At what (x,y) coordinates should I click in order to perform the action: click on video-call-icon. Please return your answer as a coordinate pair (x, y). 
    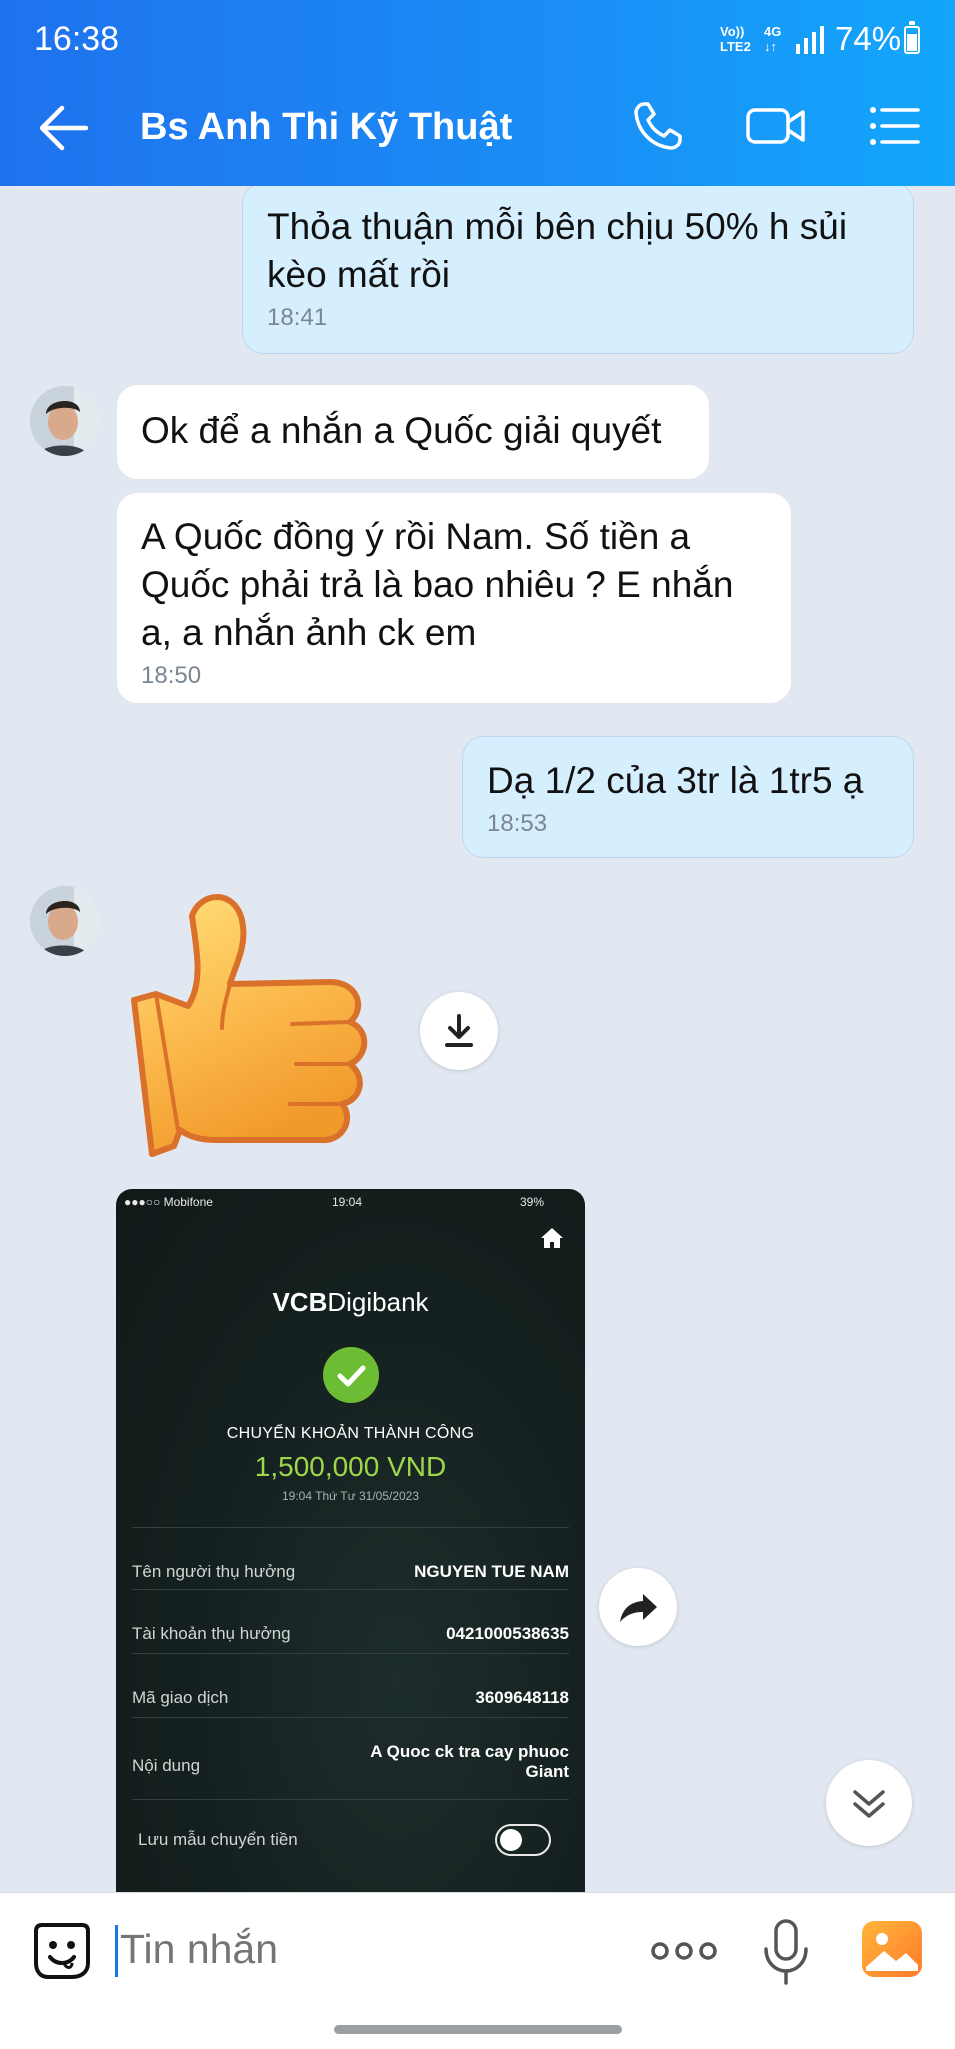
    Looking at the image, I should click on (776, 126).